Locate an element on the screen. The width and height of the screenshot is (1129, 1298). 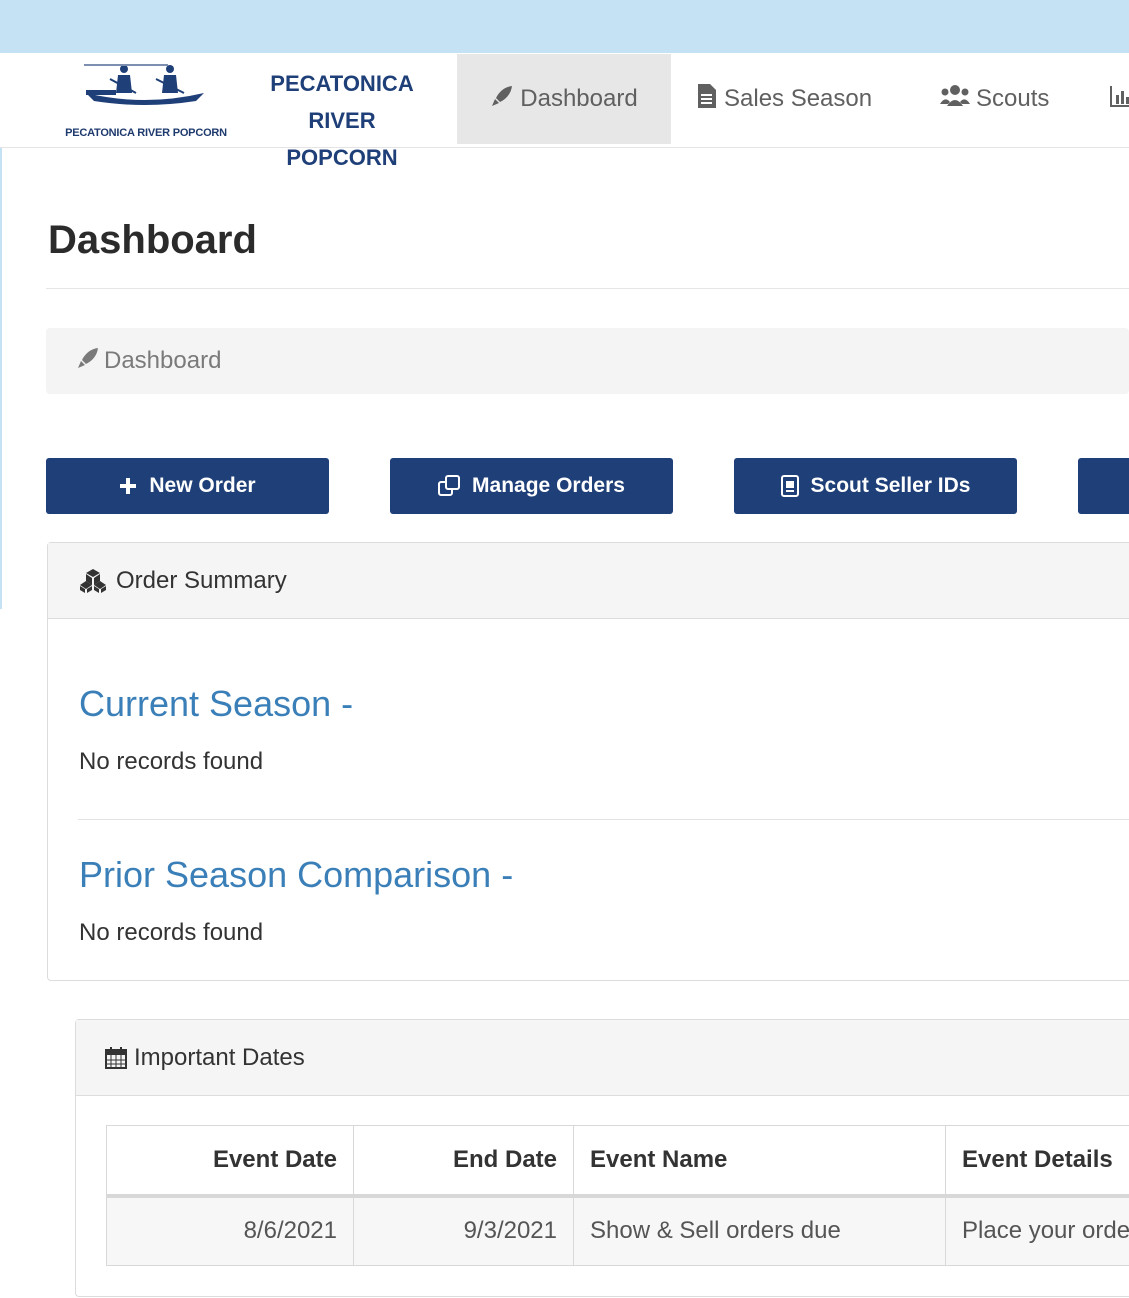
column-header-event-details: Event Details is located at coordinates (1036, 1161).